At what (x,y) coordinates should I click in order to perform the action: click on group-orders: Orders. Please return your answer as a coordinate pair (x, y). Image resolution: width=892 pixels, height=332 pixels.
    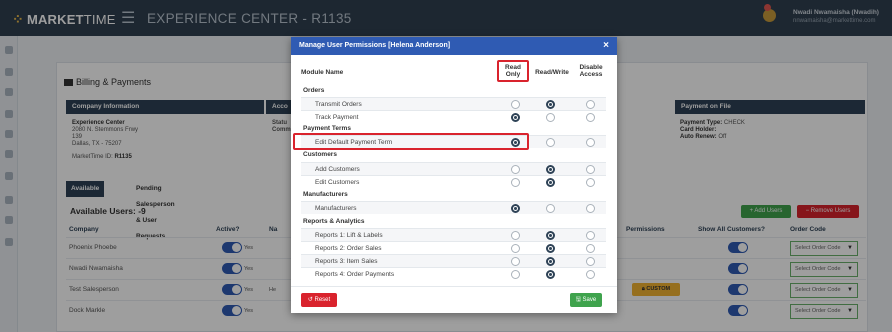
    Looking at the image, I should click on (314, 90).